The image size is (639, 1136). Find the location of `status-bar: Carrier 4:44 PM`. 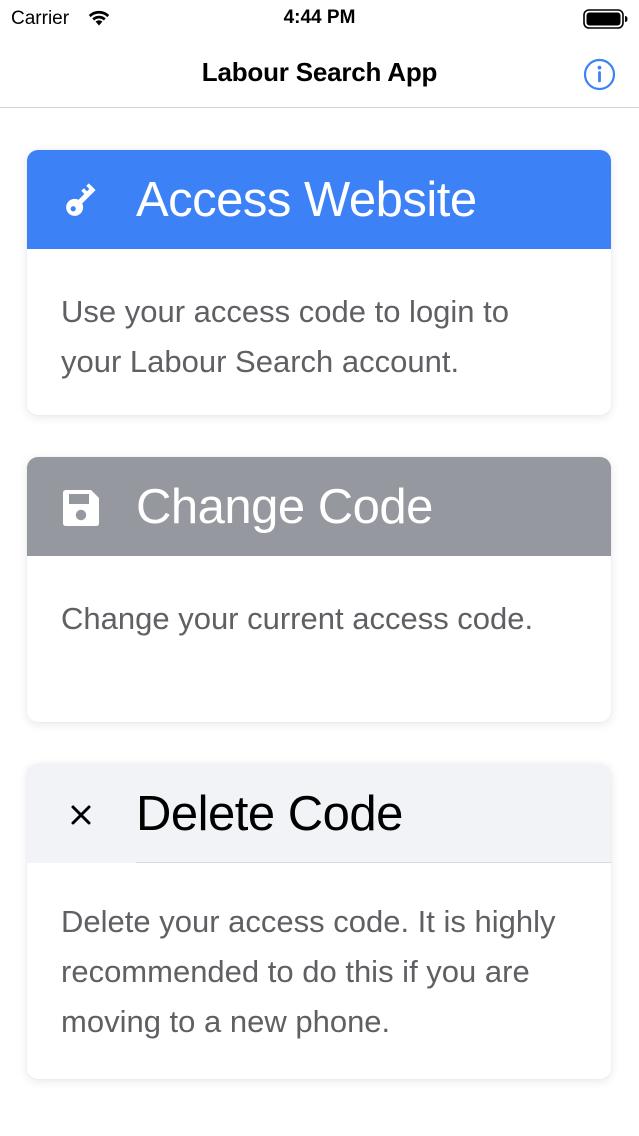

status-bar: Carrier 4:44 PM is located at coordinates (319, 20).